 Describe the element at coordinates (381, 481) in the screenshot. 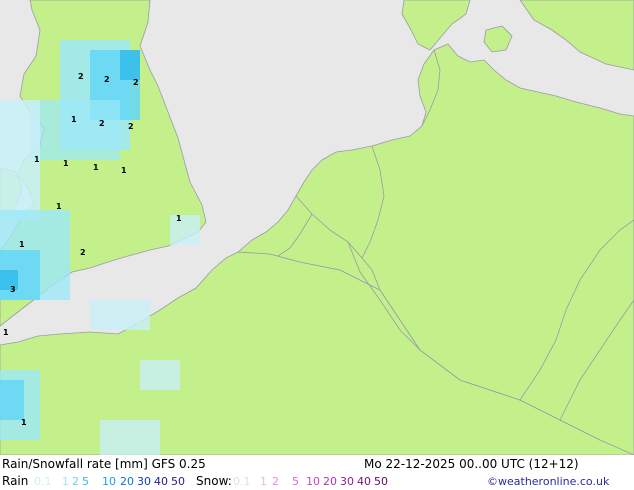

I see `snow-legend-value: 50` at that location.